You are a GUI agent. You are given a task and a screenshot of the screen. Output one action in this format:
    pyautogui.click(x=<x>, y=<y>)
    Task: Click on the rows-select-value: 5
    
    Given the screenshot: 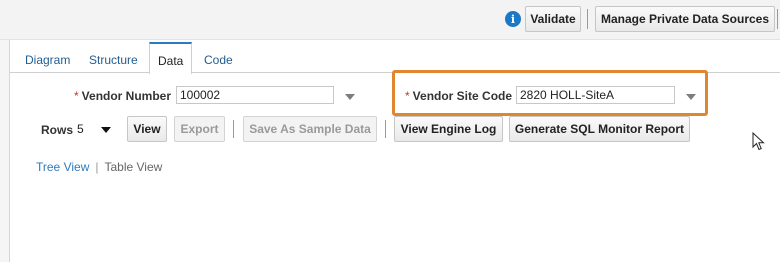 What is the action you would take?
    pyautogui.click(x=80, y=129)
    